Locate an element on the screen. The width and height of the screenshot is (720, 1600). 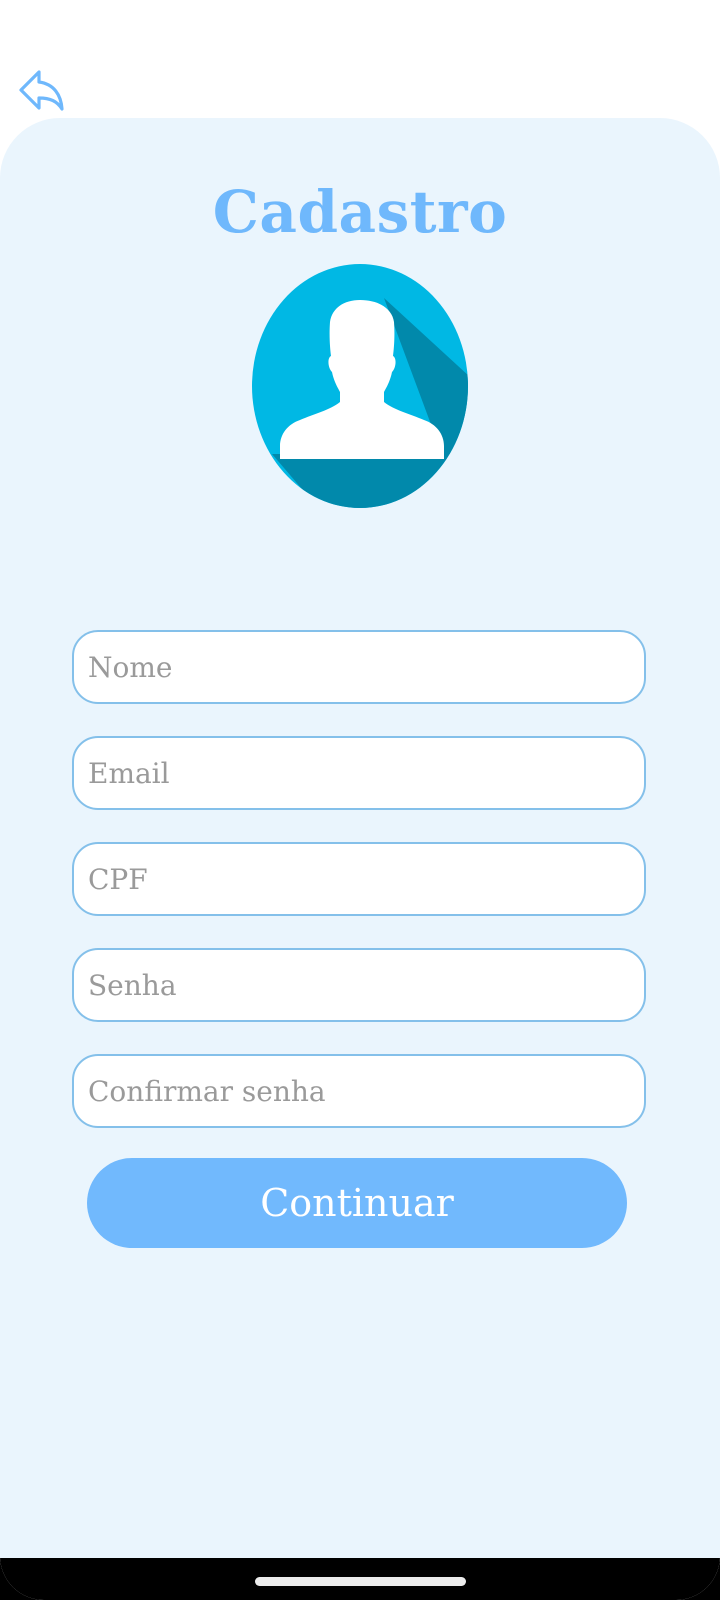
continue-button: Continuar is located at coordinates (357, 1203).